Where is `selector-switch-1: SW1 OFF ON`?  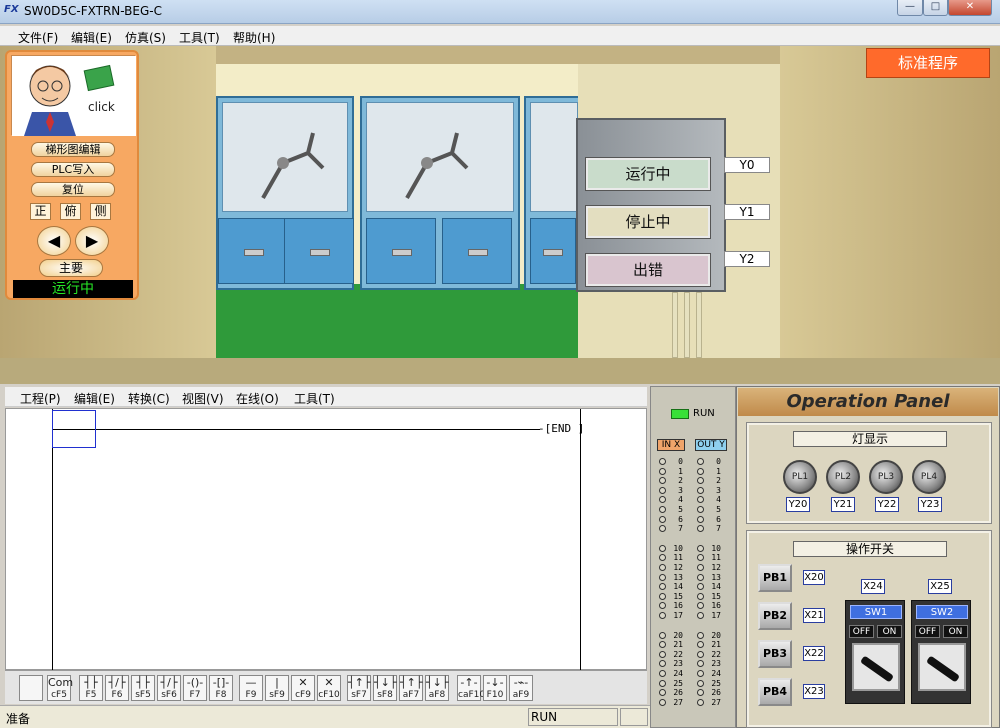 selector-switch-1: SW1 OFF ON is located at coordinates (875, 652).